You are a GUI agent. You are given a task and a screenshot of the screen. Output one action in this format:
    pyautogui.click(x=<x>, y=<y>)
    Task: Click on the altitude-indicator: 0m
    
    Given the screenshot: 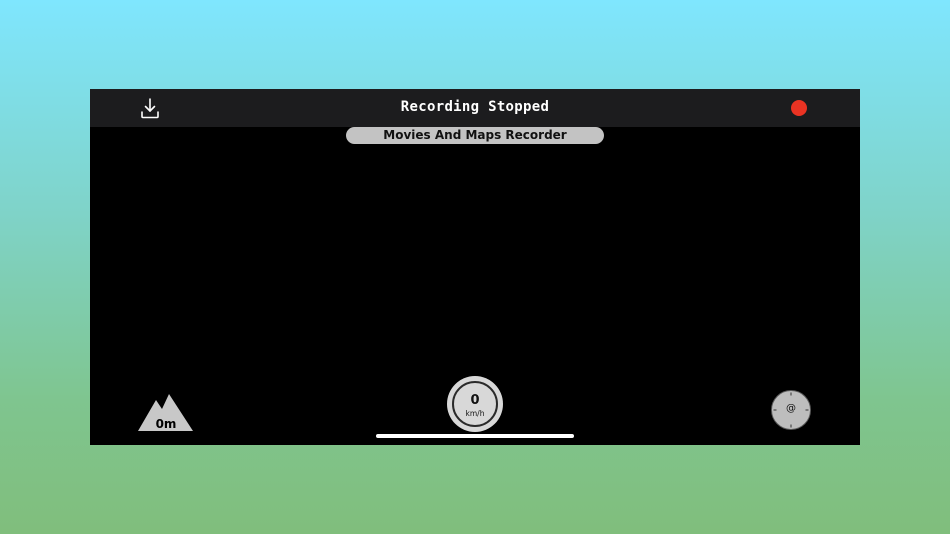 What is the action you would take?
    pyautogui.click(x=166, y=412)
    